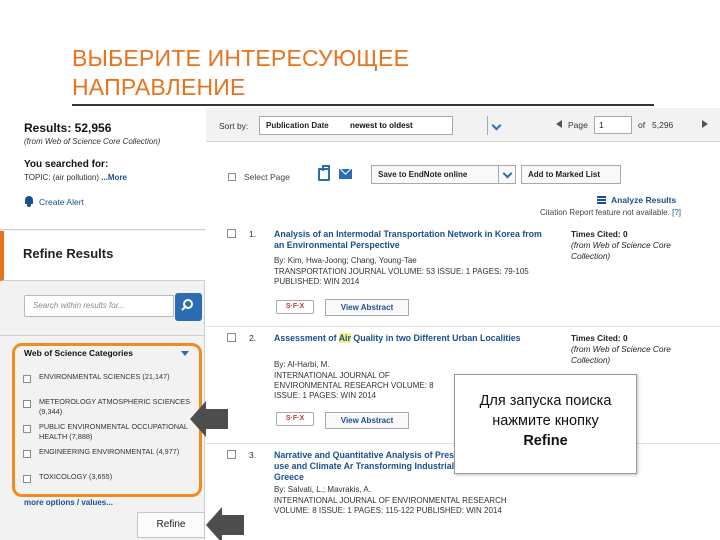 The image size is (720, 540). Describe the element at coordinates (545, 441) in the screenshot. I see `callout-refine-word: Refine` at that location.